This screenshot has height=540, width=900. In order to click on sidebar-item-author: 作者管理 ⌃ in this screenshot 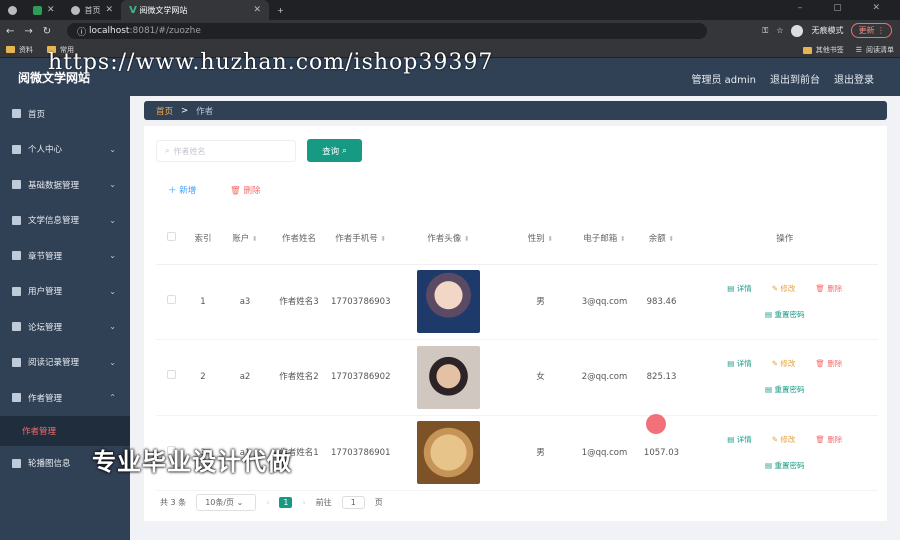, I will do `click(65, 398)`.